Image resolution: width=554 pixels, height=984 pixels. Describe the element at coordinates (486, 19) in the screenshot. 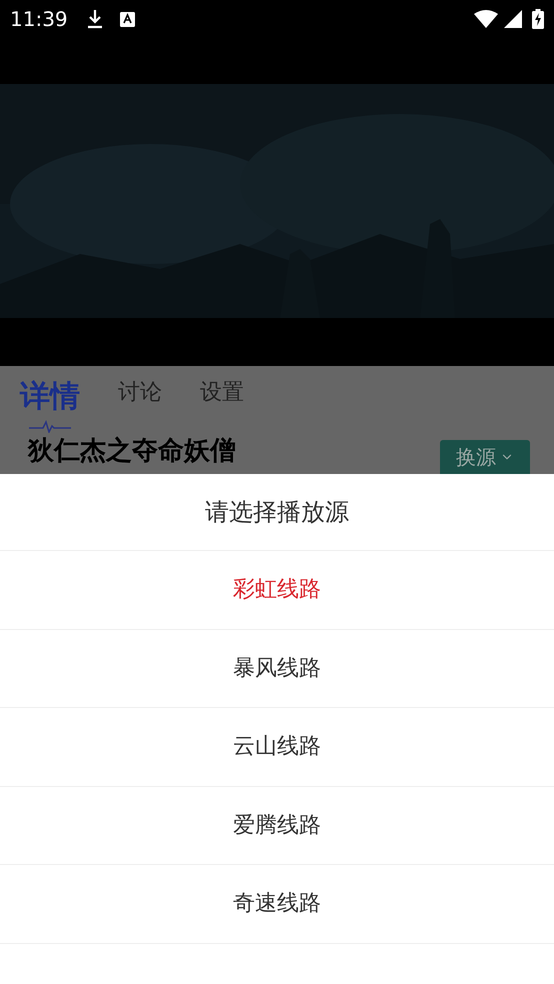

I see `wifi-icon` at that location.